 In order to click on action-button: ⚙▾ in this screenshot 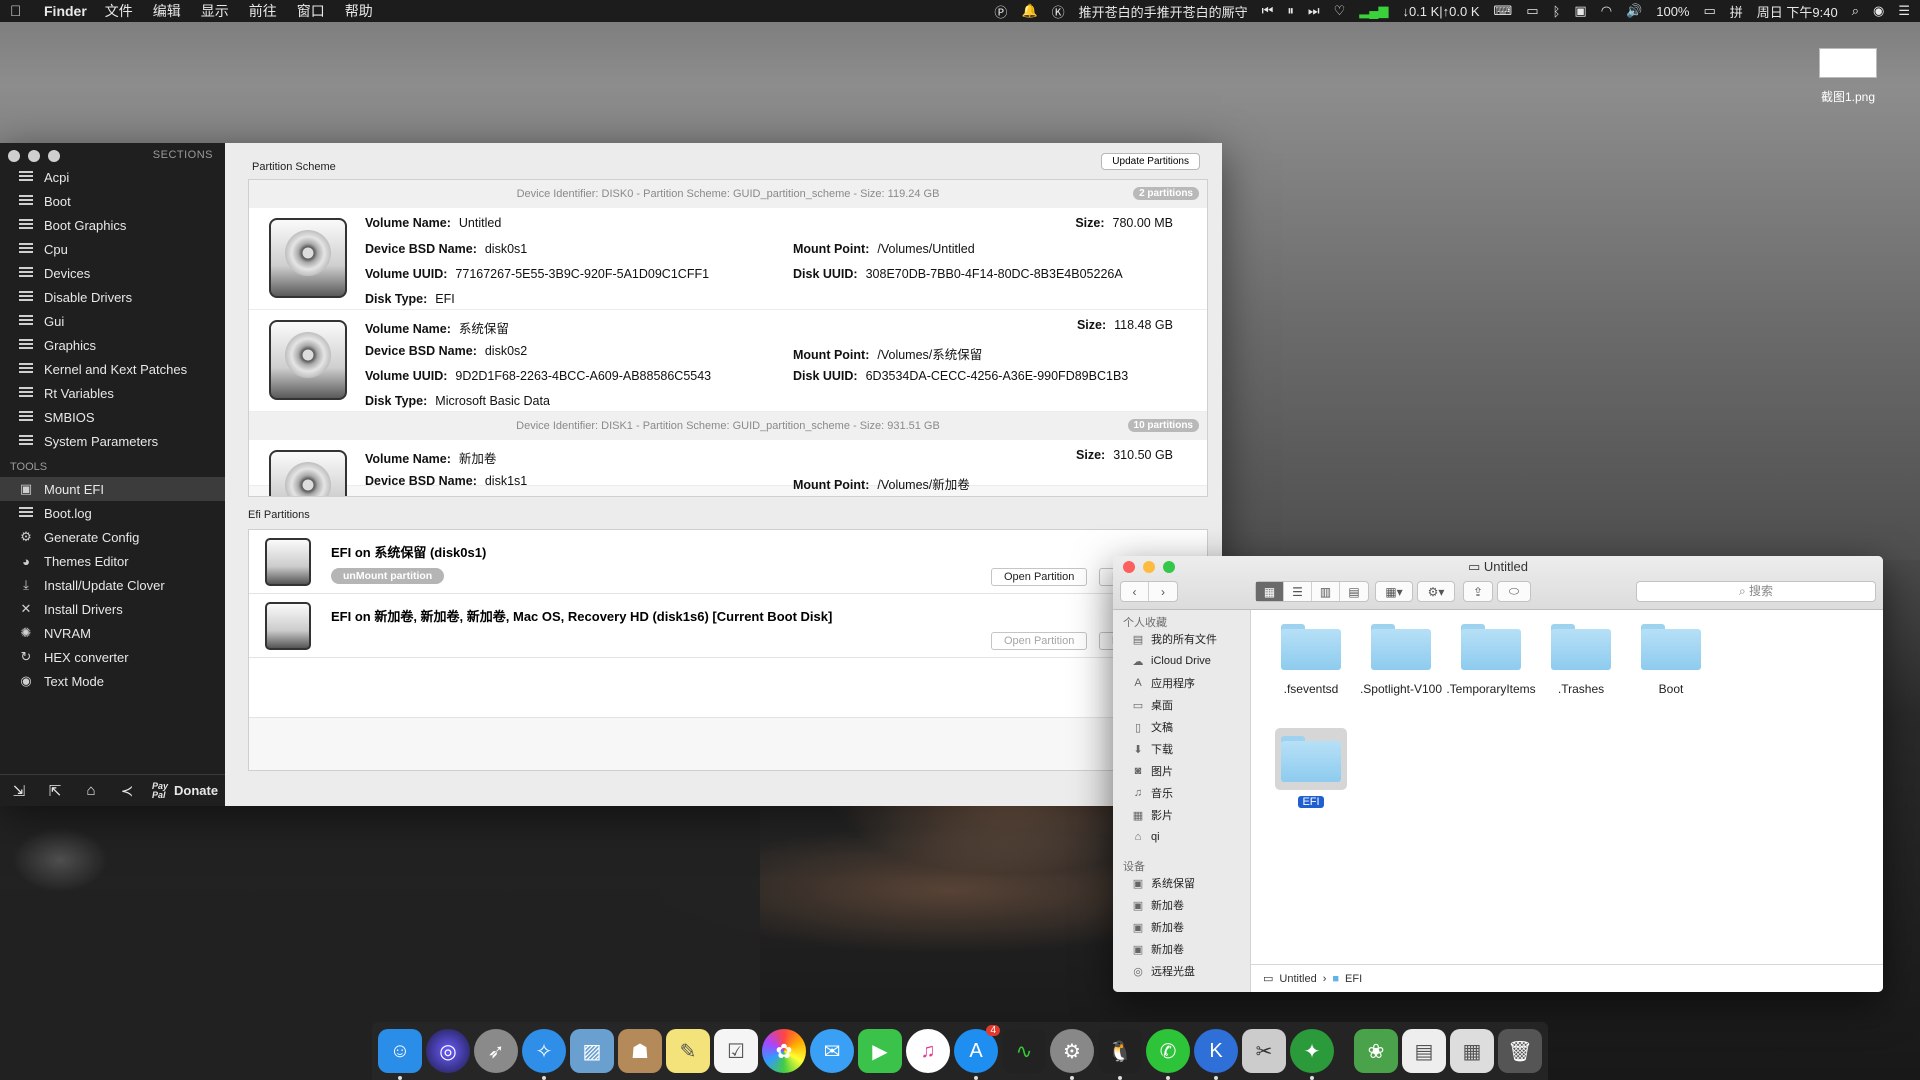, I will do `click(1436, 591)`.